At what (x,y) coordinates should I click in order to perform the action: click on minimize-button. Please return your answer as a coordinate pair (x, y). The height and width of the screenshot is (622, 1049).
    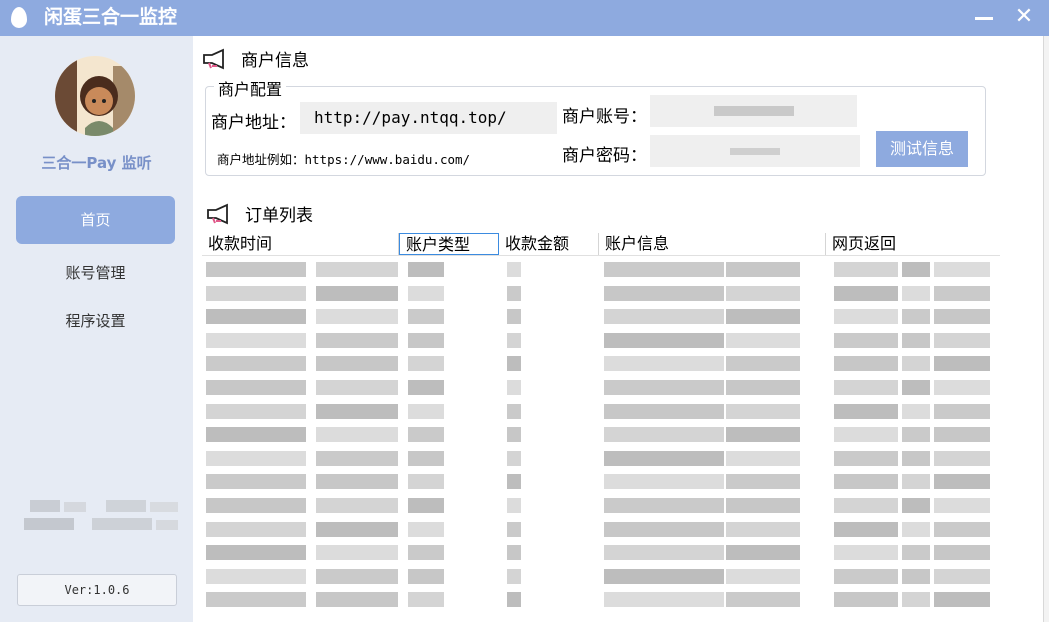
    Looking at the image, I should click on (984, 18).